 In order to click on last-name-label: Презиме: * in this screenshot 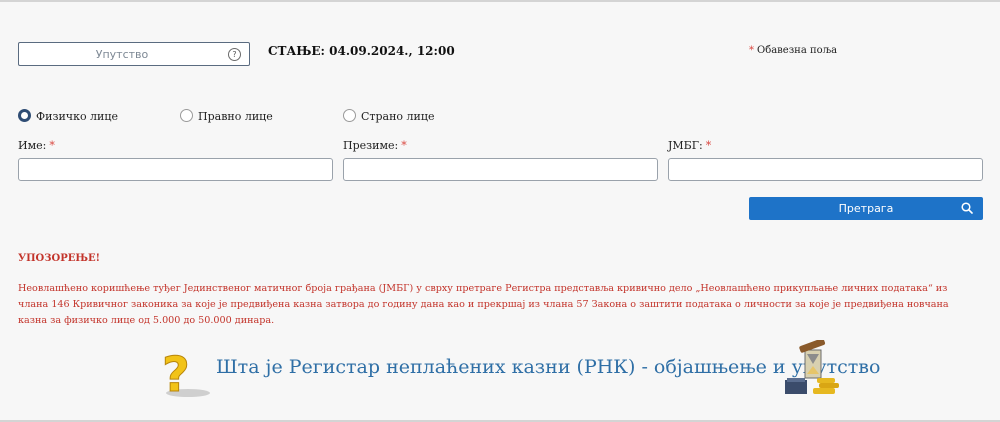, I will do `click(375, 145)`.